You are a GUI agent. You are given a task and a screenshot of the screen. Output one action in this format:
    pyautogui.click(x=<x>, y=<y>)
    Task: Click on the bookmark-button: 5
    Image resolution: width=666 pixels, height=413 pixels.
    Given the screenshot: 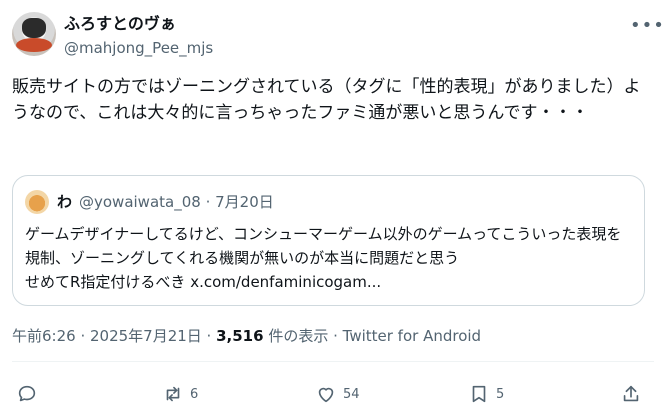 What is the action you would take?
    pyautogui.click(x=486, y=394)
    